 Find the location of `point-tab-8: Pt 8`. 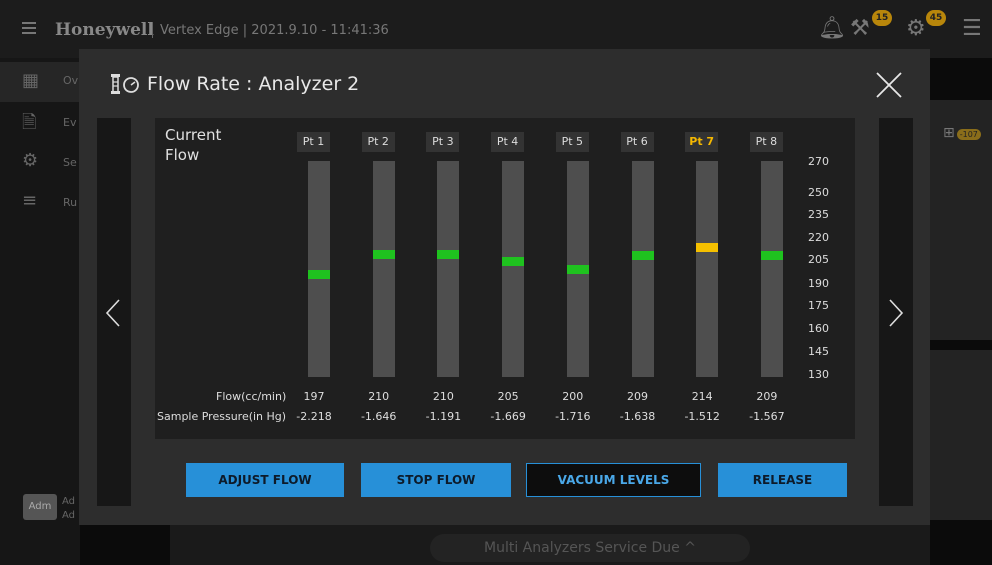

point-tab-8: Pt 8 is located at coordinates (766, 142).